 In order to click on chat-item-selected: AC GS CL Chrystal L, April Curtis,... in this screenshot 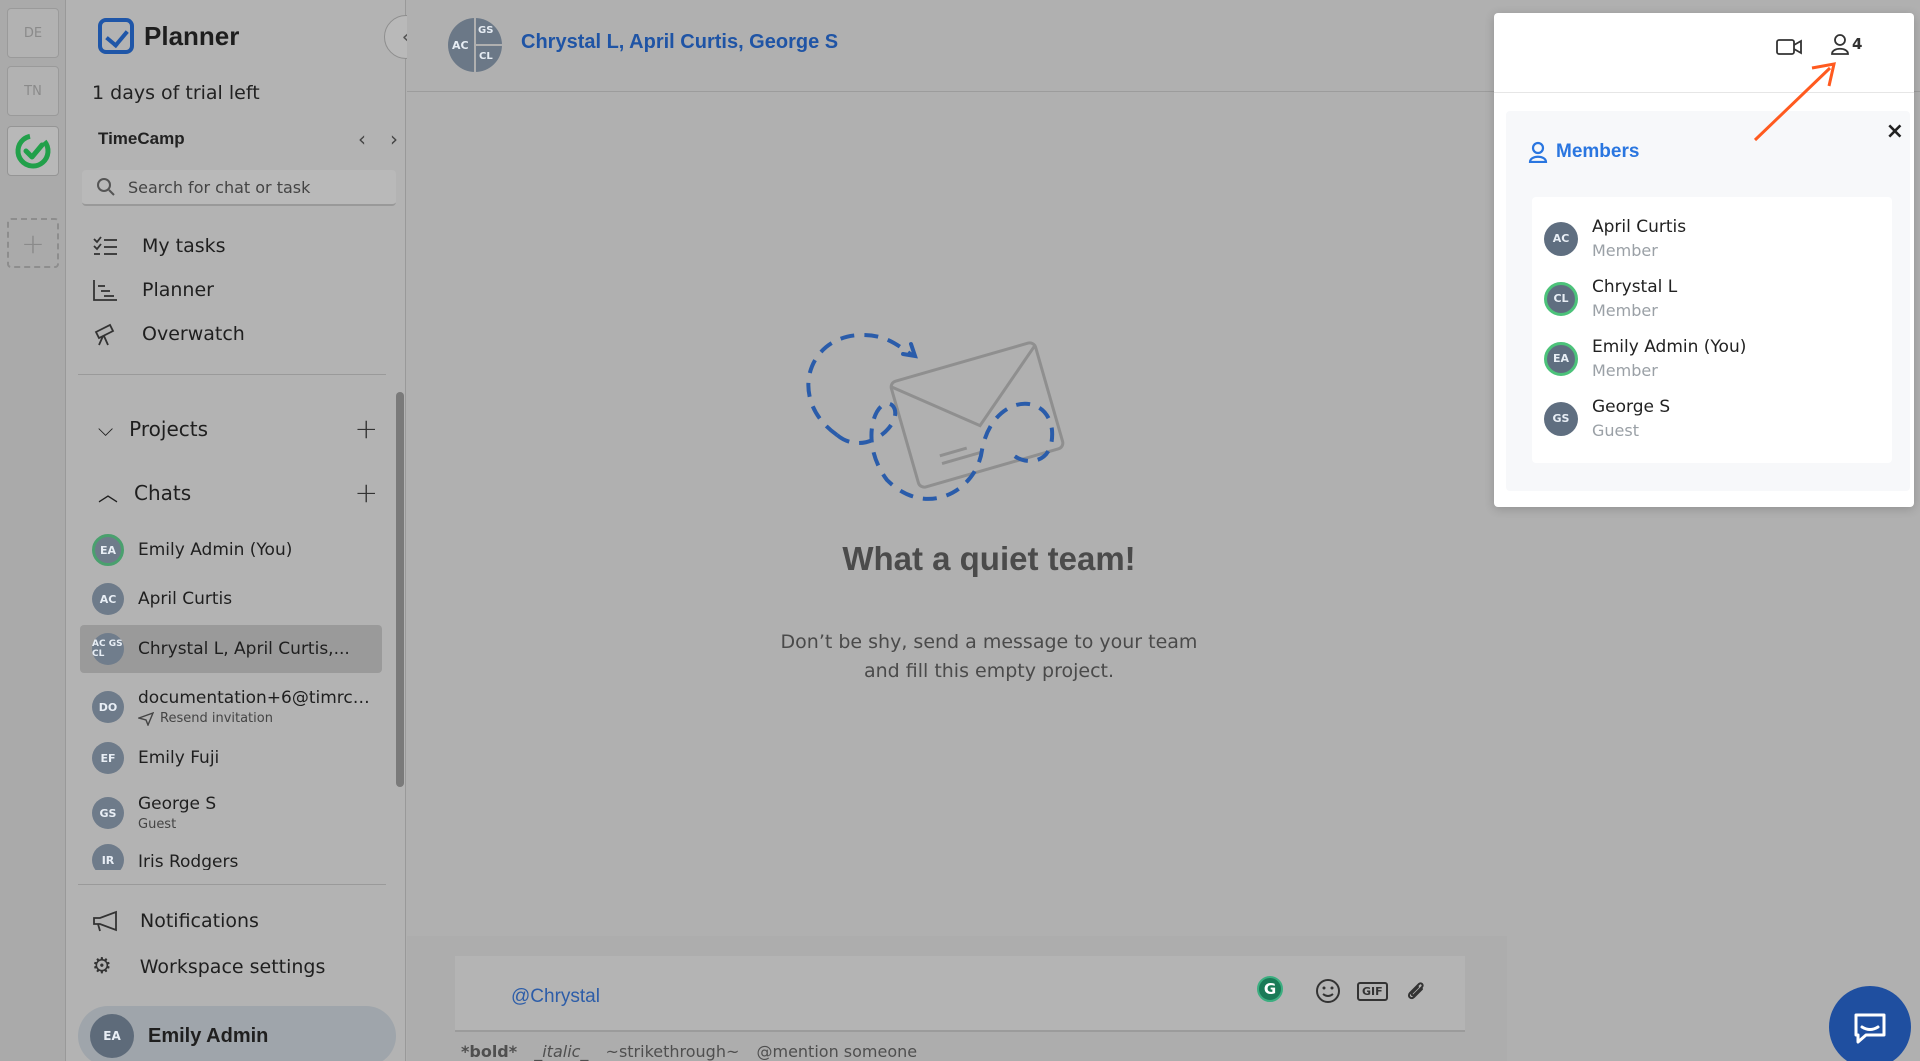, I will do `click(231, 649)`.